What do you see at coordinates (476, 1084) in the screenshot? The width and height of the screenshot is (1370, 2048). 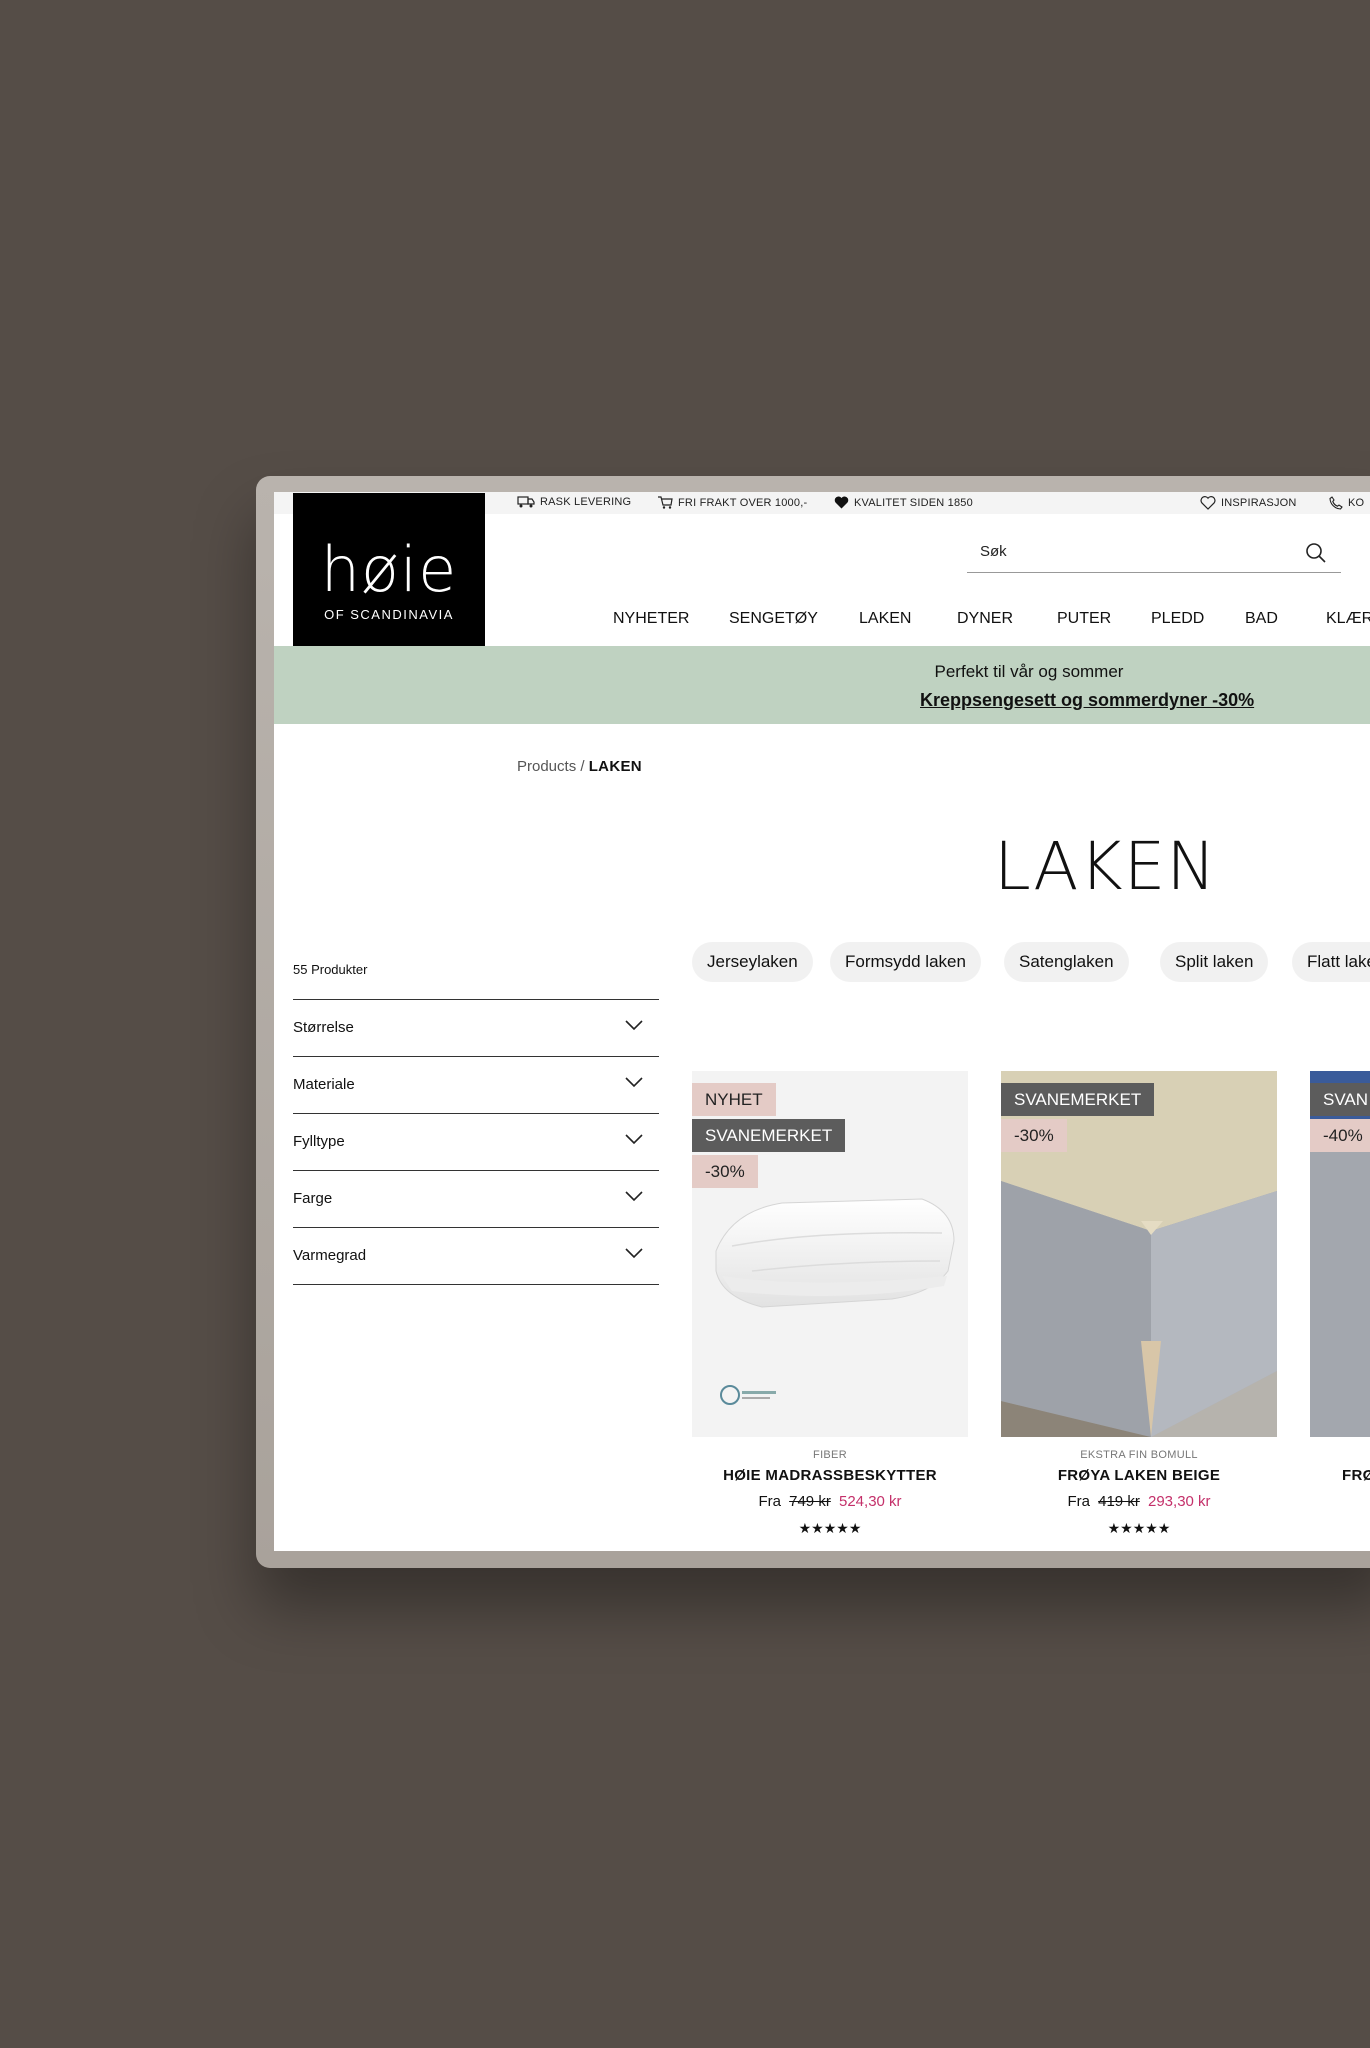 I see `filter-material: Materiale` at bounding box center [476, 1084].